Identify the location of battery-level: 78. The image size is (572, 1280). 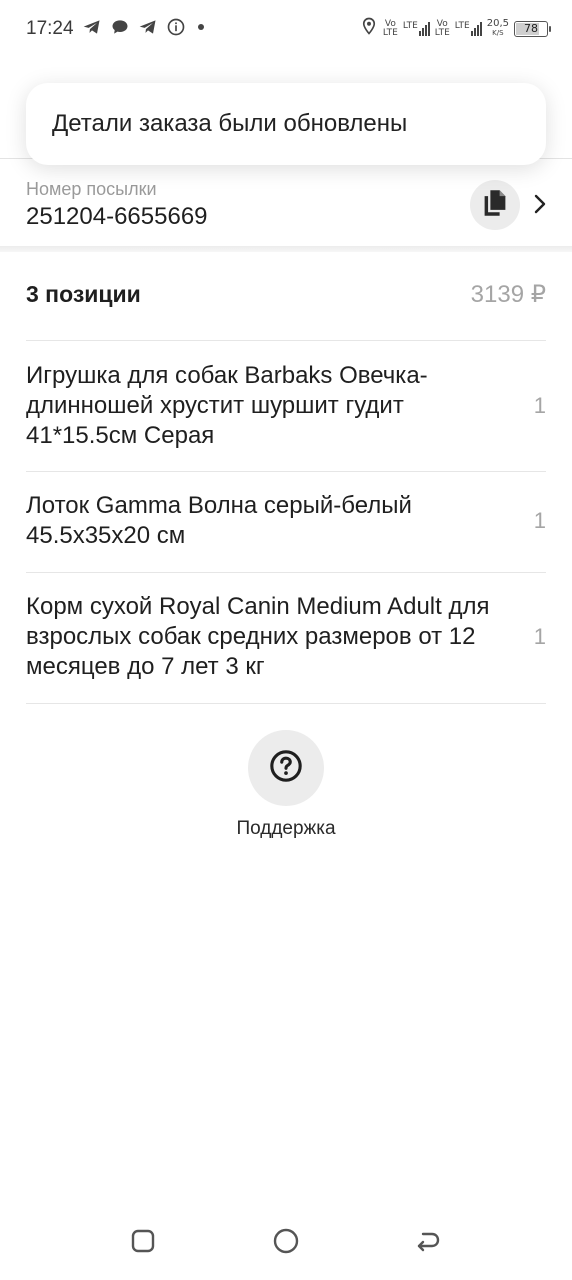
(531, 28).